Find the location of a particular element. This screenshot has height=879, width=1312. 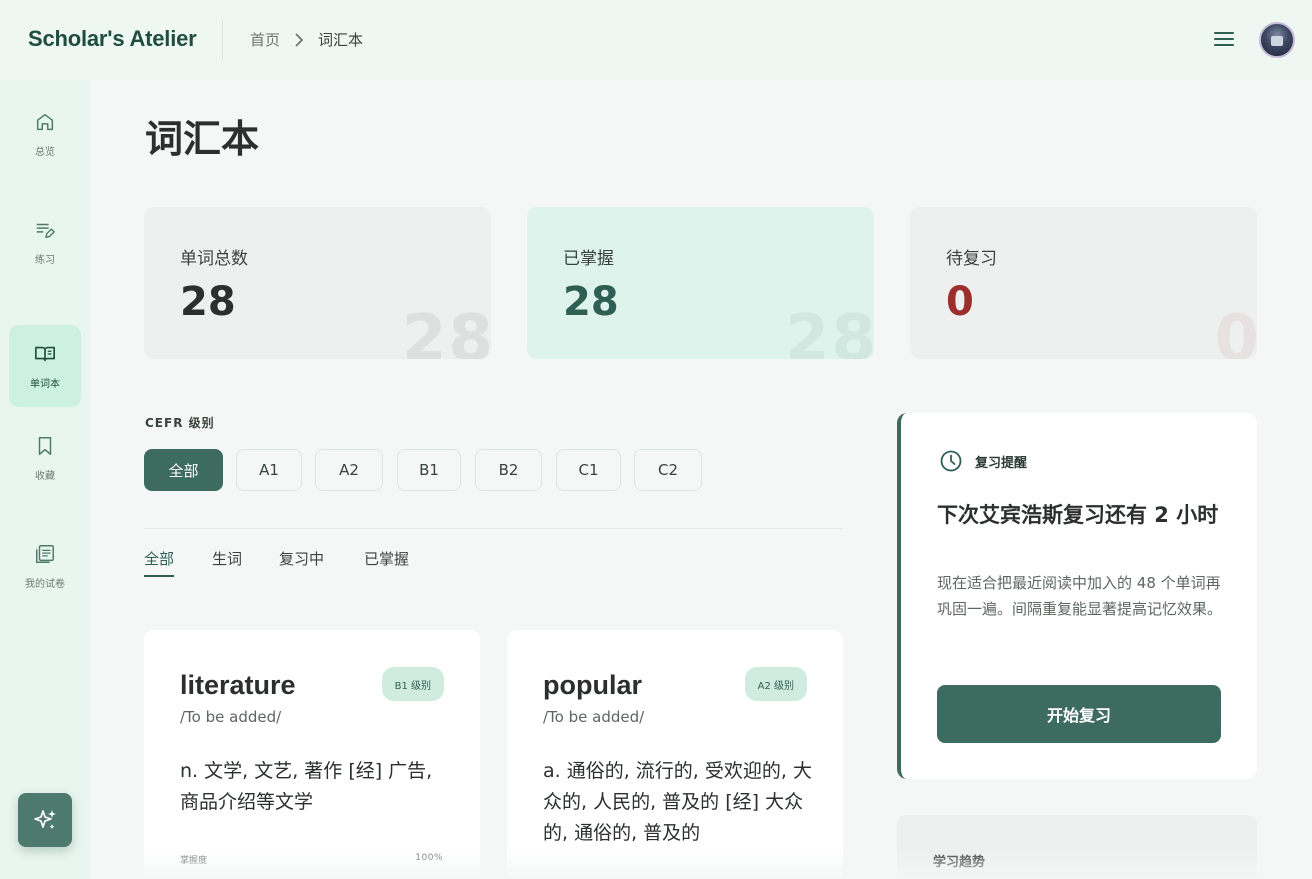

sidebar: 总览 练习 单词本 收藏 我的试卷 is located at coordinates (45, 479).